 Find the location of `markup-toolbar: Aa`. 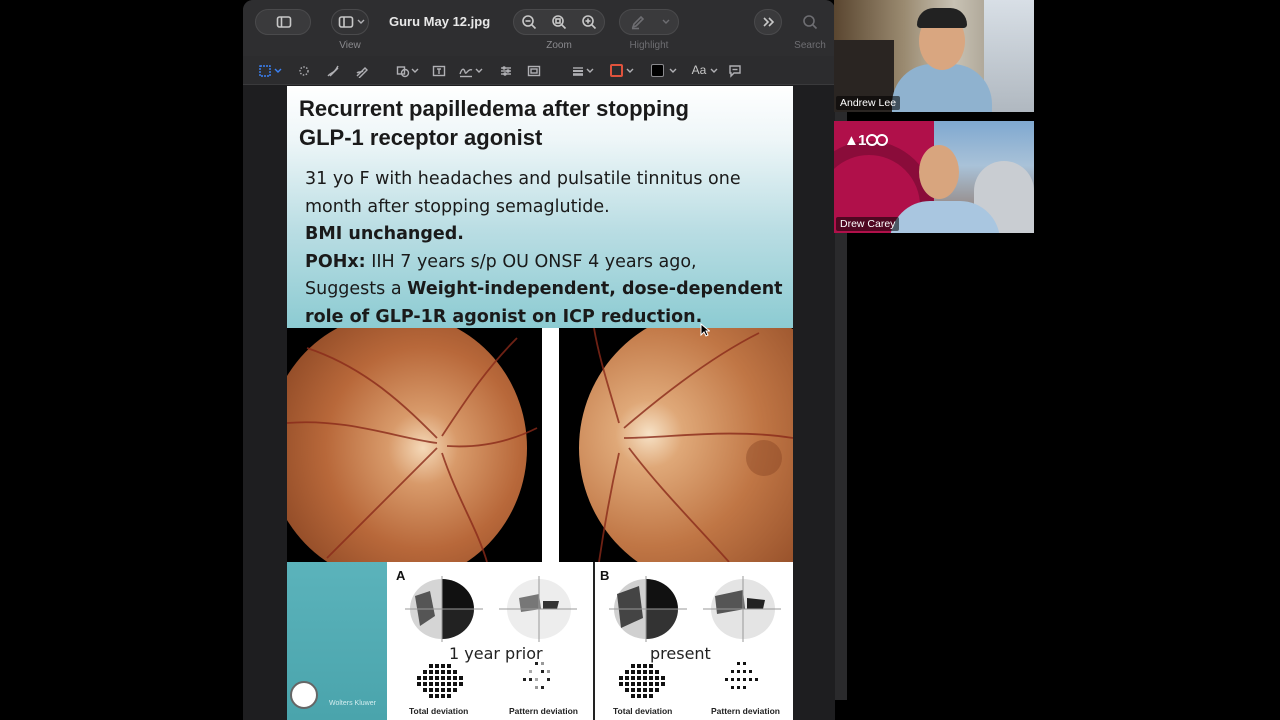

markup-toolbar: Aa is located at coordinates (539, 70).